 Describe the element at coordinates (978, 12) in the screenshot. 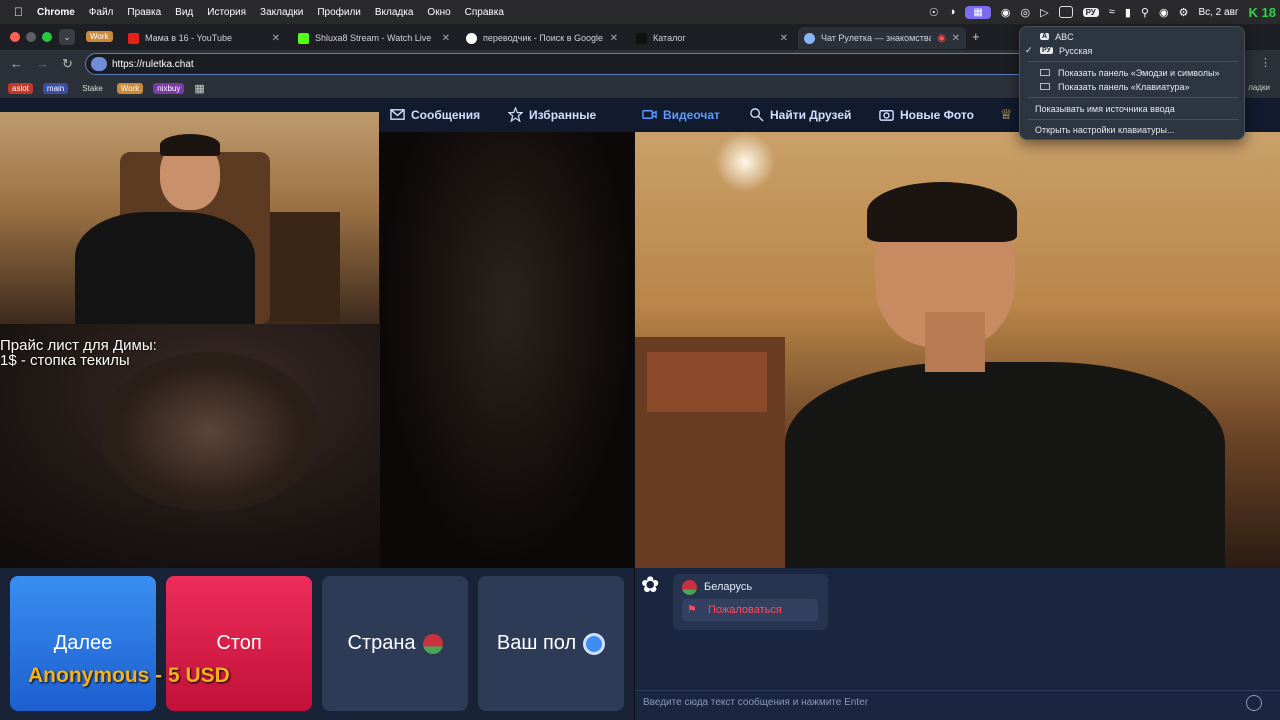

I see `screen-share-icon: ▦` at that location.